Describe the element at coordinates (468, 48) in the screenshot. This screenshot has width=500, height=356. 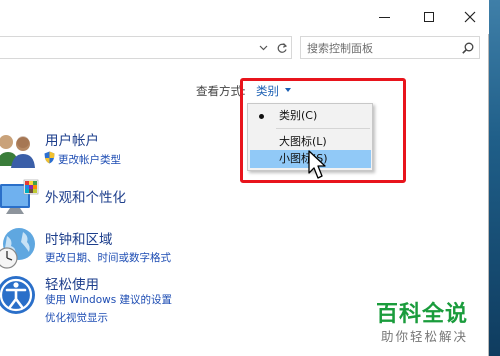
I see `search-icon` at that location.